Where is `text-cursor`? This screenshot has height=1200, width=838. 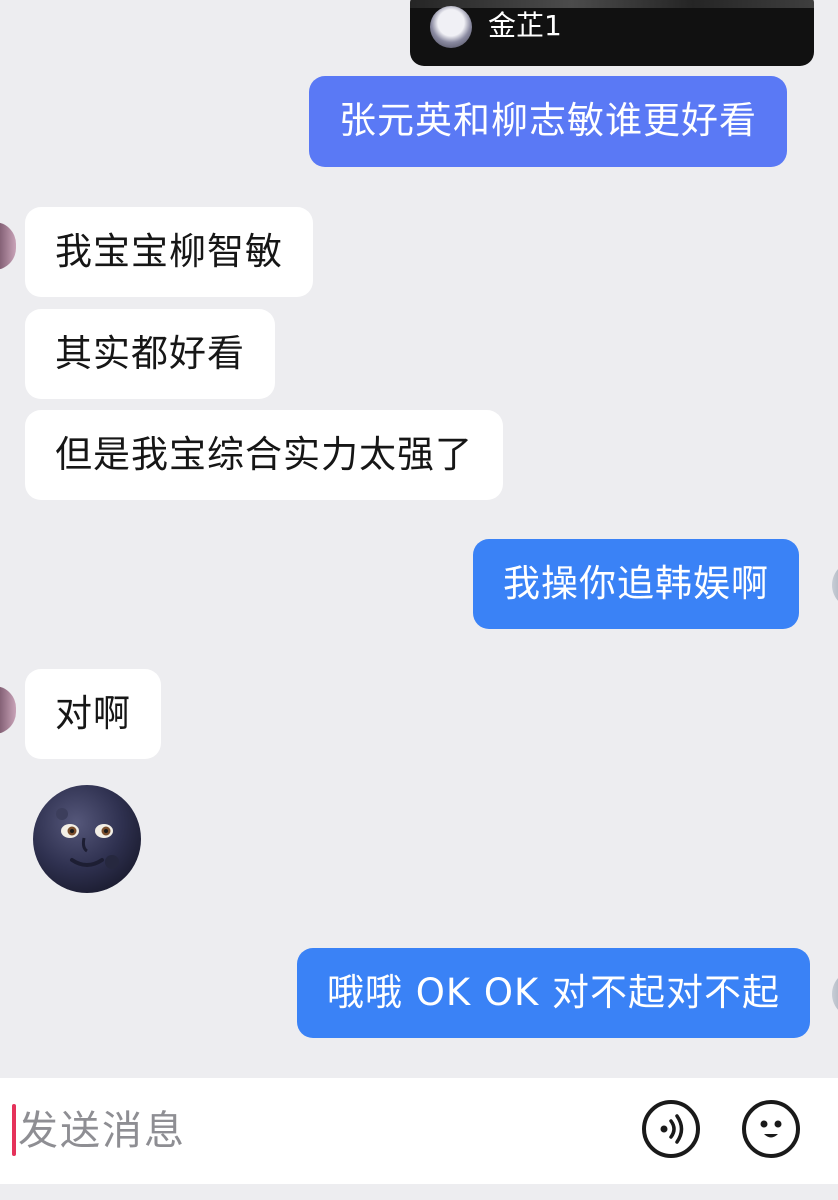 text-cursor is located at coordinates (14, 1130).